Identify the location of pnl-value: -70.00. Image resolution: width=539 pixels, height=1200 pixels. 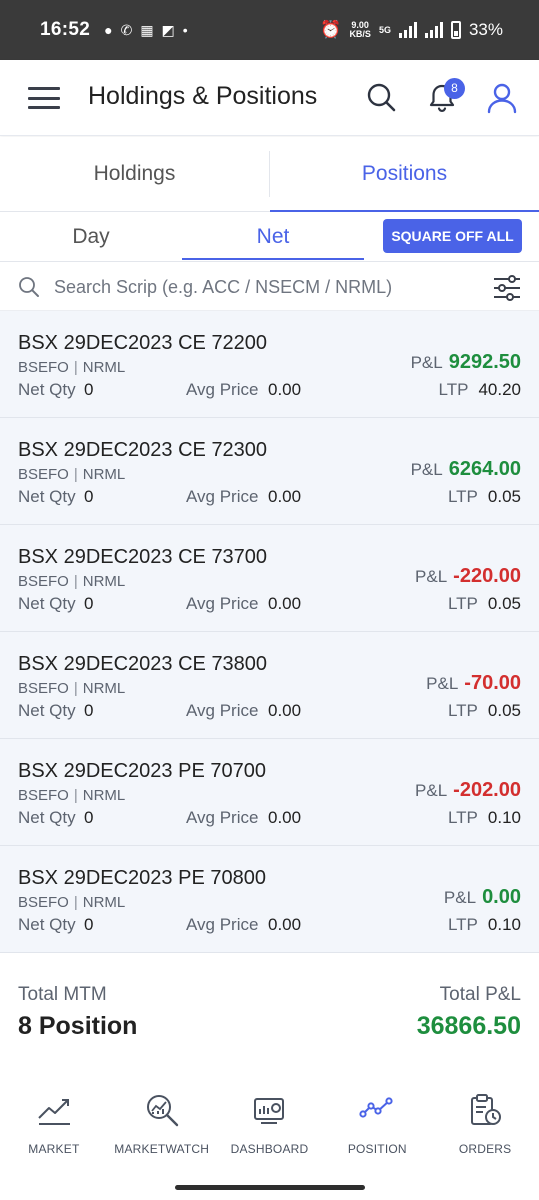
(492, 683).